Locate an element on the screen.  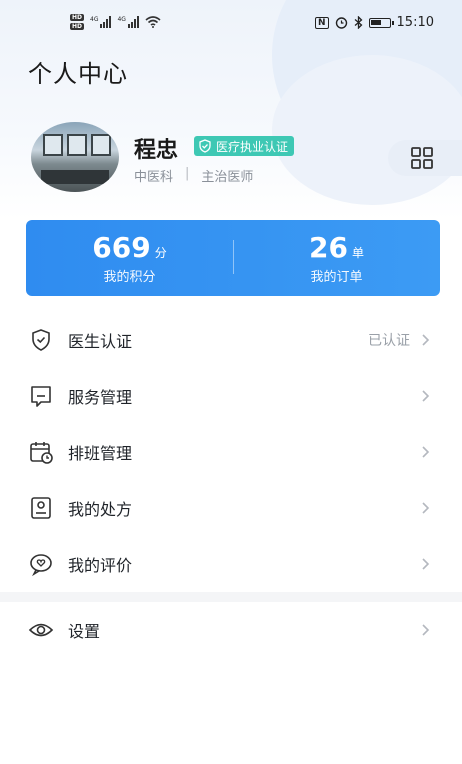
avatar is located at coordinates (75, 157).